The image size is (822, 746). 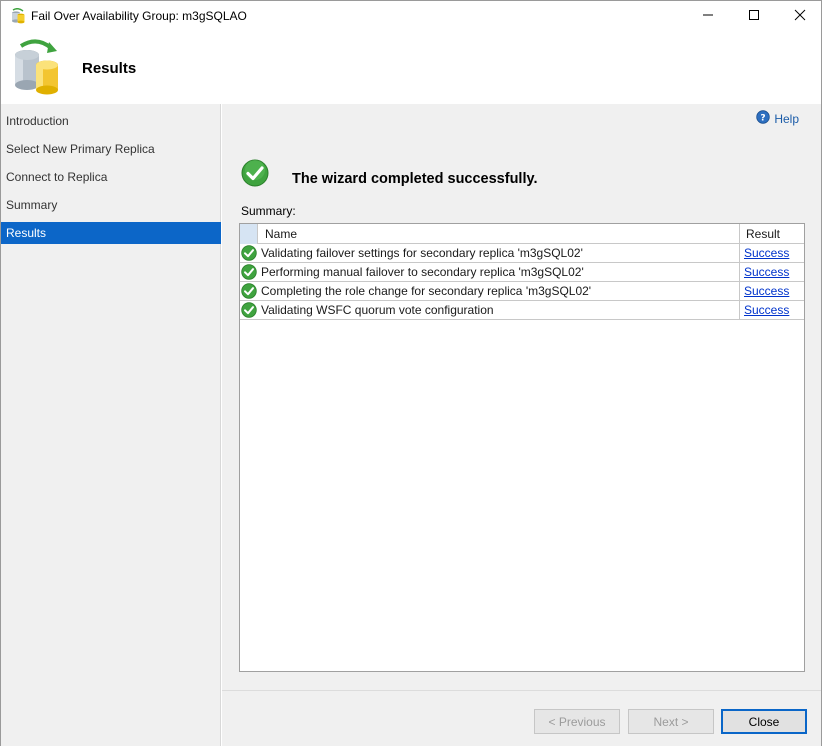 I want to click on minimize-button, so click(x=708, y=16).